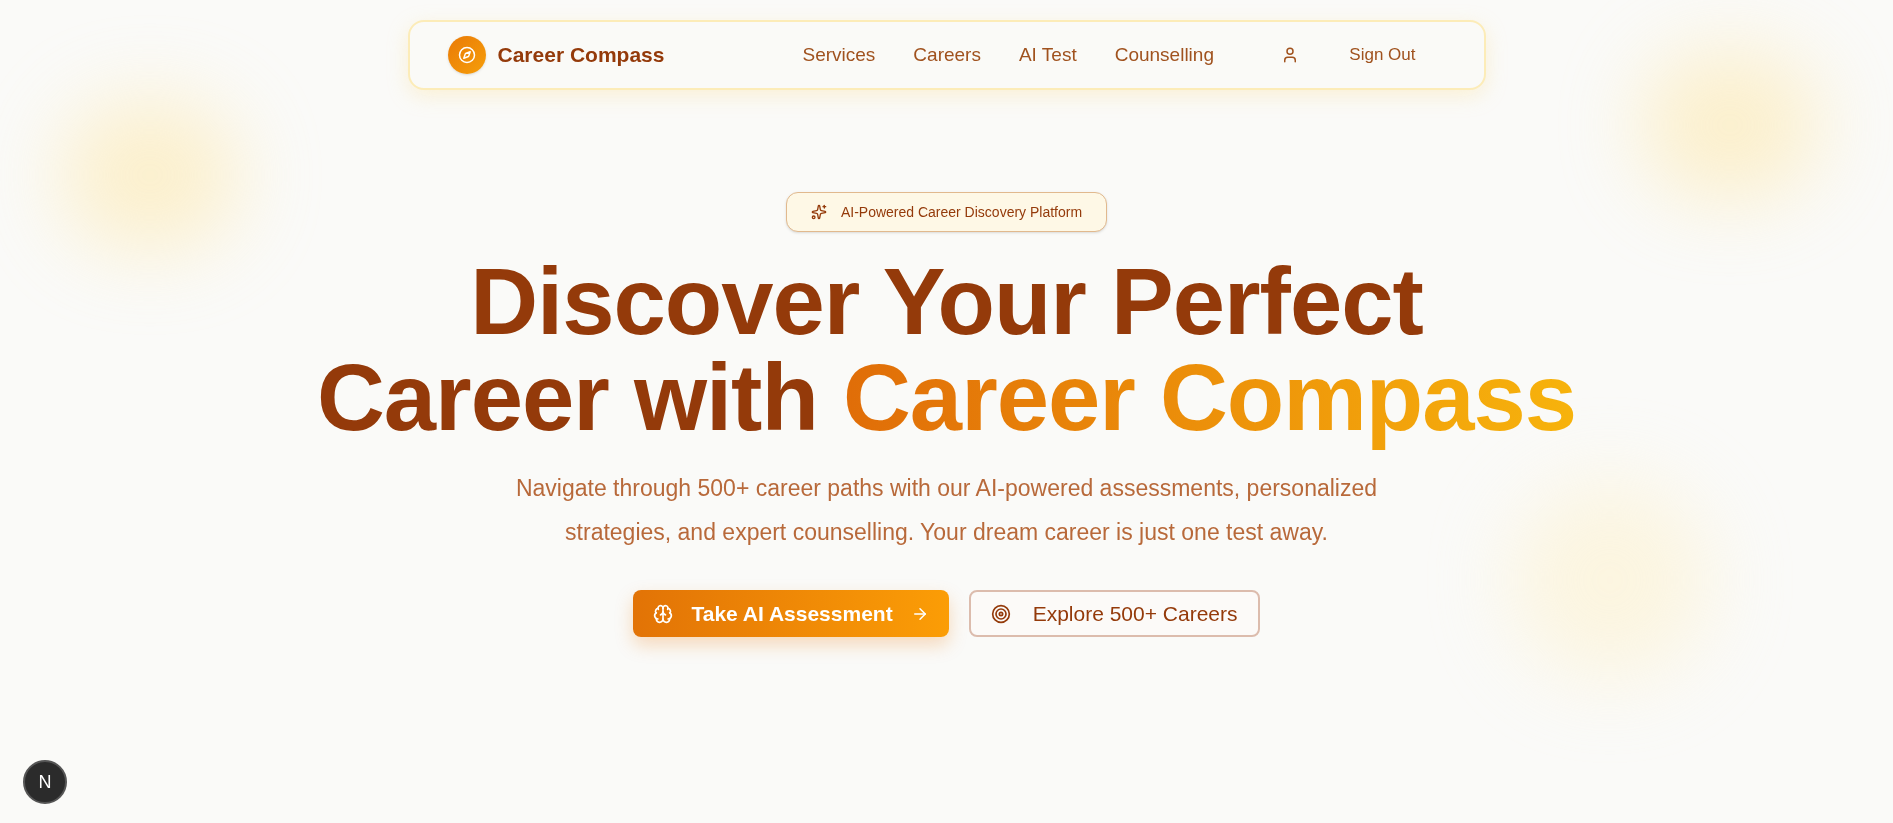 The width and height of the screenshot is (1893, 823). What do you see at coordinates (961, 212) in the screenshot?
I see `badge-text: AI-Powered Career Discovery Platform` at bounding box center [961, 212].